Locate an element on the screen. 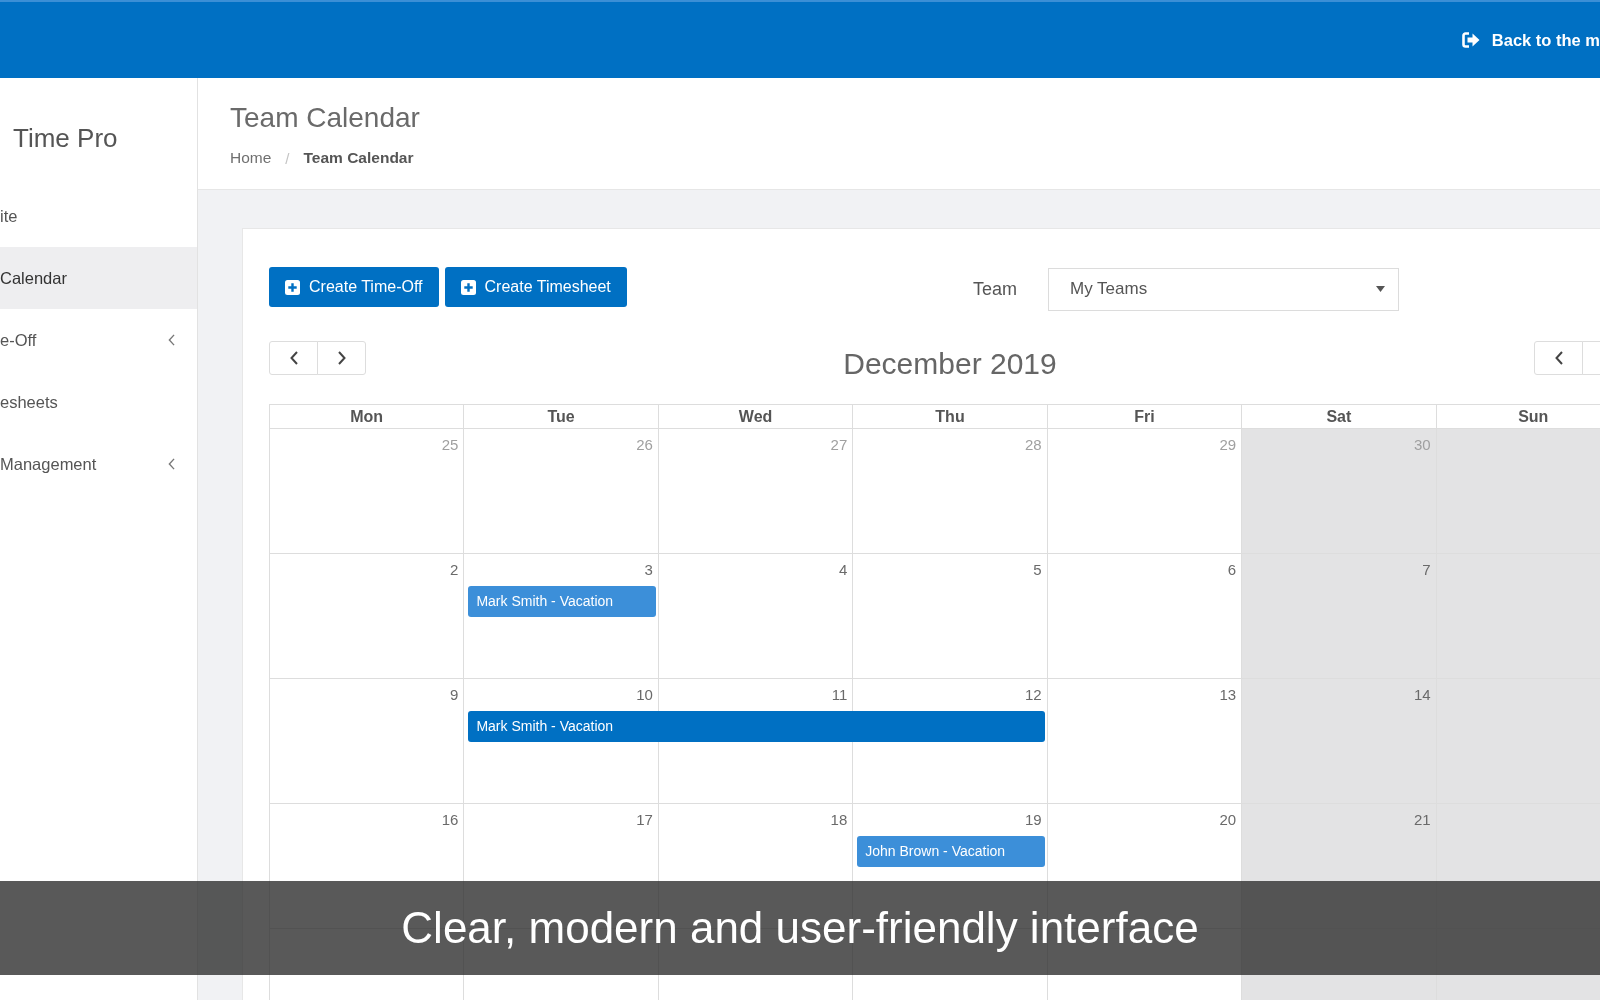 This screenshot has height=1000, width=1600. page-title: Team Calendar is located at coordinates (325, 118).